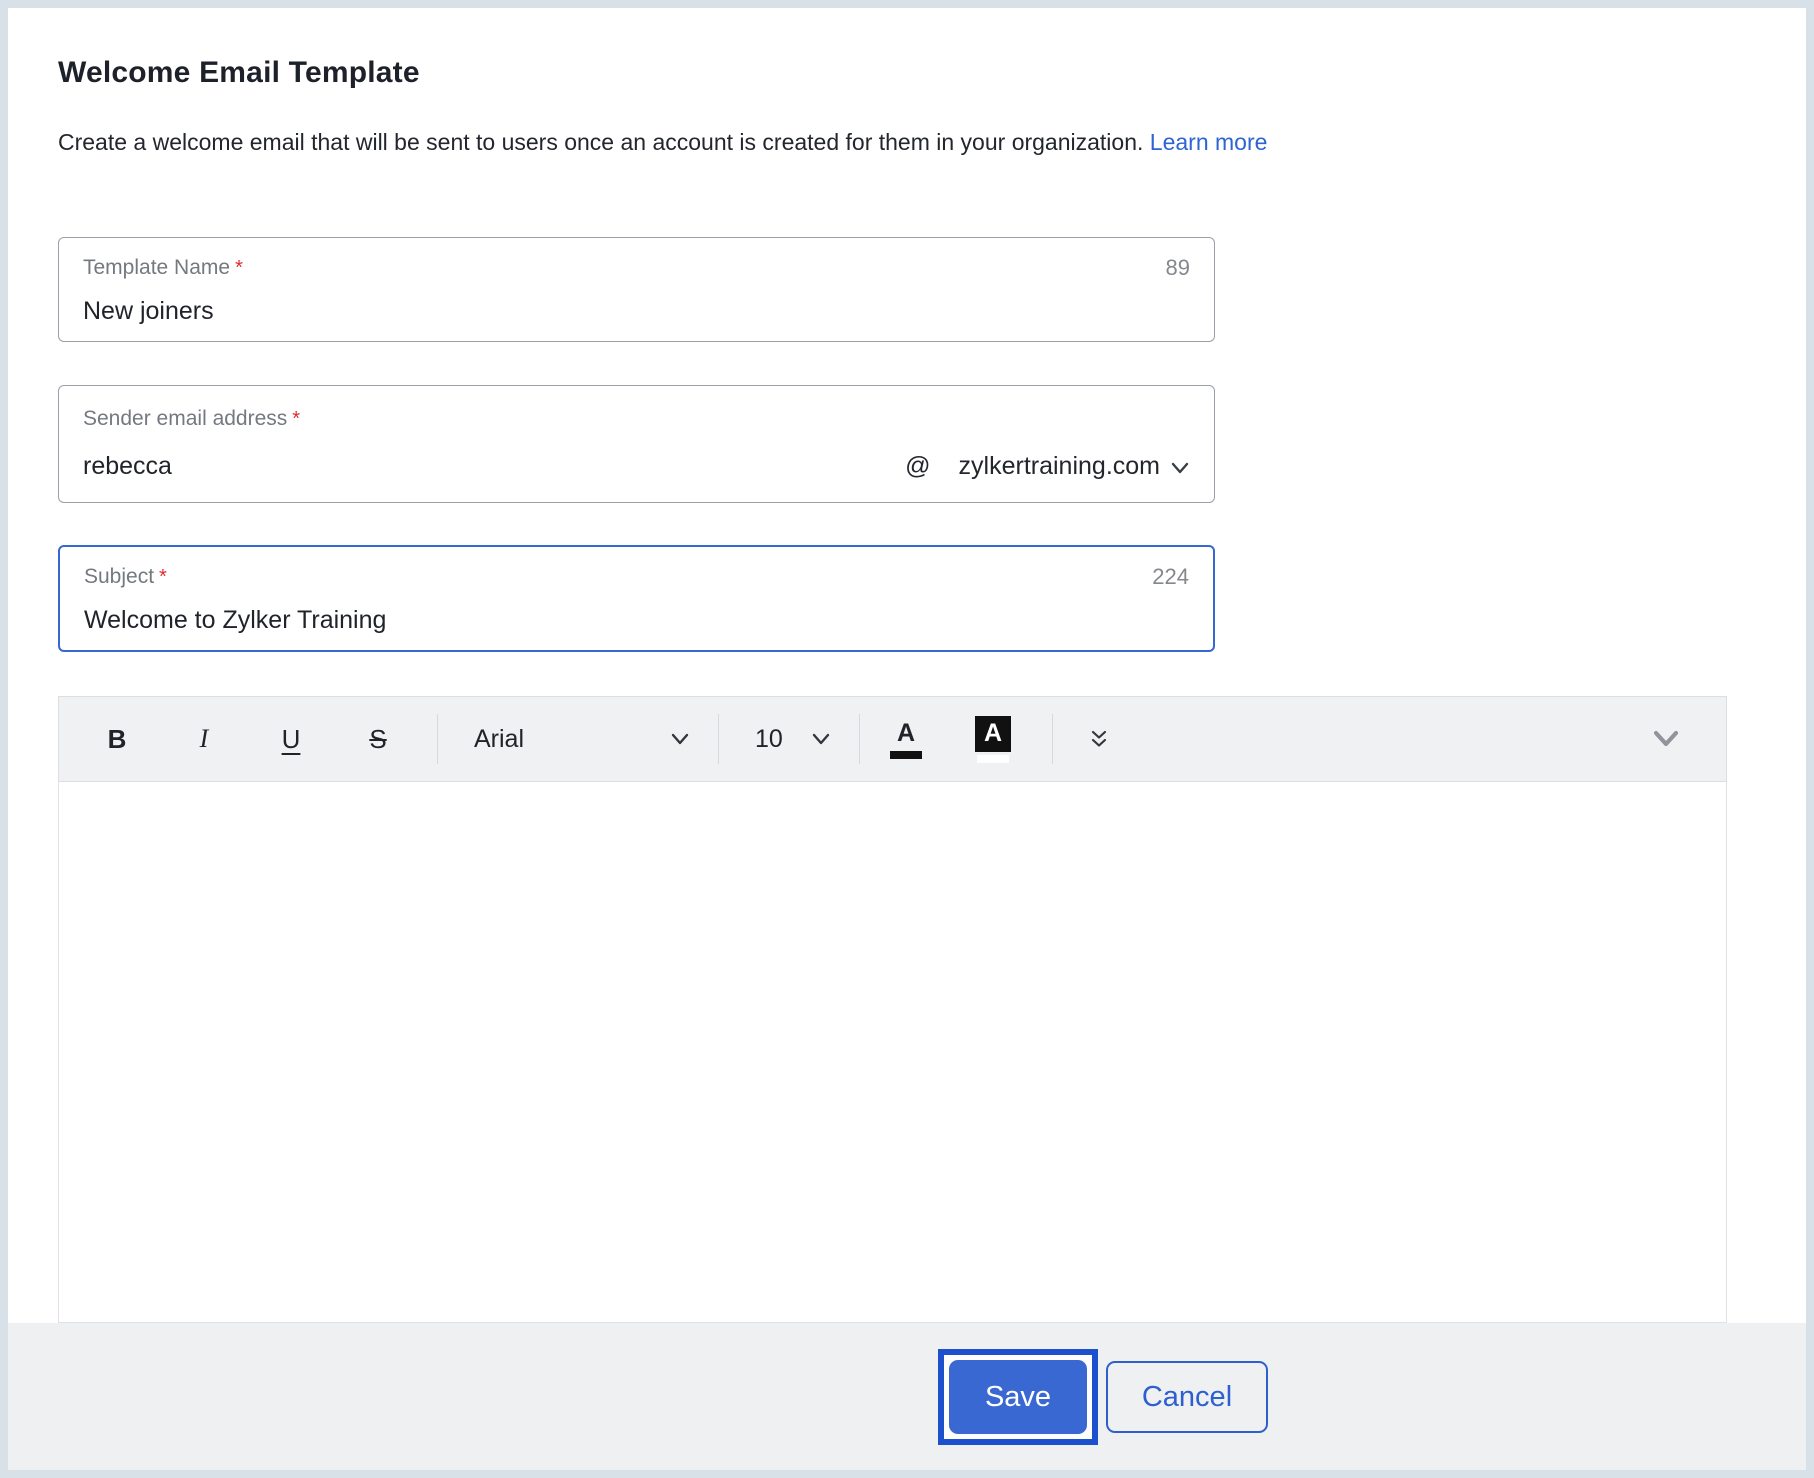 The height and width of the screenshot is (1478, 1814). I want to click on page-title: Welcome Email Template, so click(239, 72).